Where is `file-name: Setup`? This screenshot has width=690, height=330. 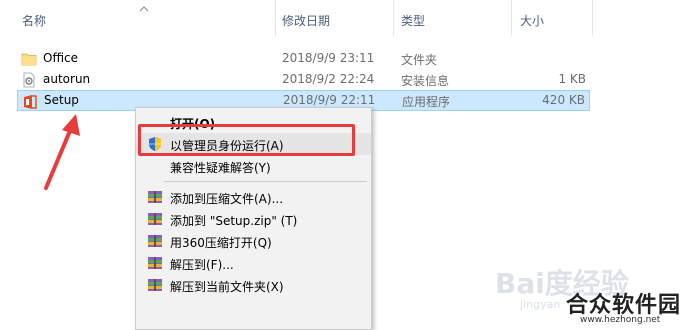 file-name: Setup is located at coordinates (61, 100).